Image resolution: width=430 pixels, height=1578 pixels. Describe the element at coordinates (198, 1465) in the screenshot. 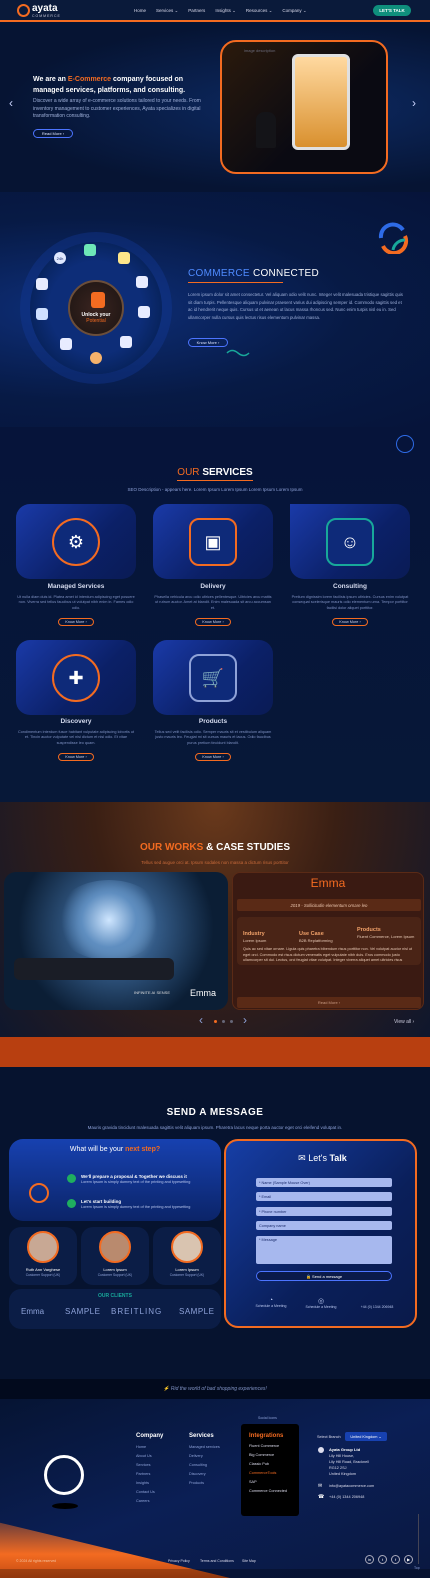

I see `footer-link-consulting: Consulting` at that location.